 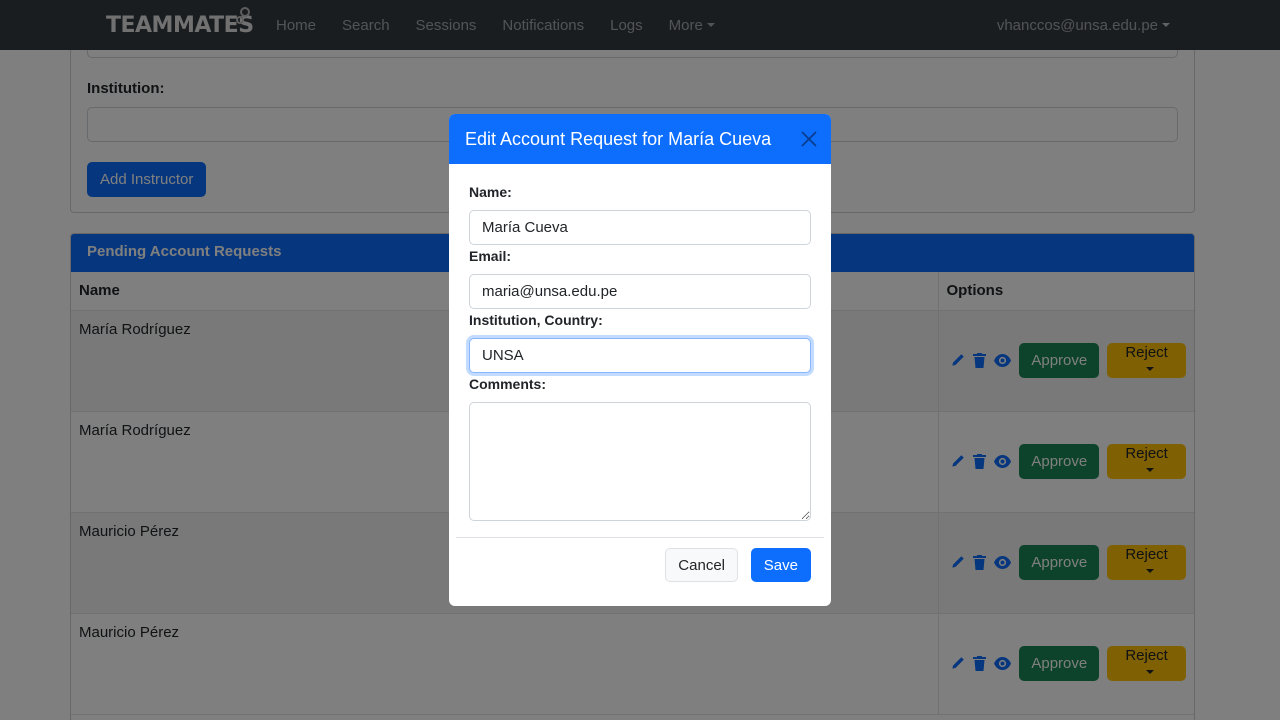 What do you see at coordinates (640, 355) in the screenshot?
I see `institution-country-input` at bounding box center [640, 355].